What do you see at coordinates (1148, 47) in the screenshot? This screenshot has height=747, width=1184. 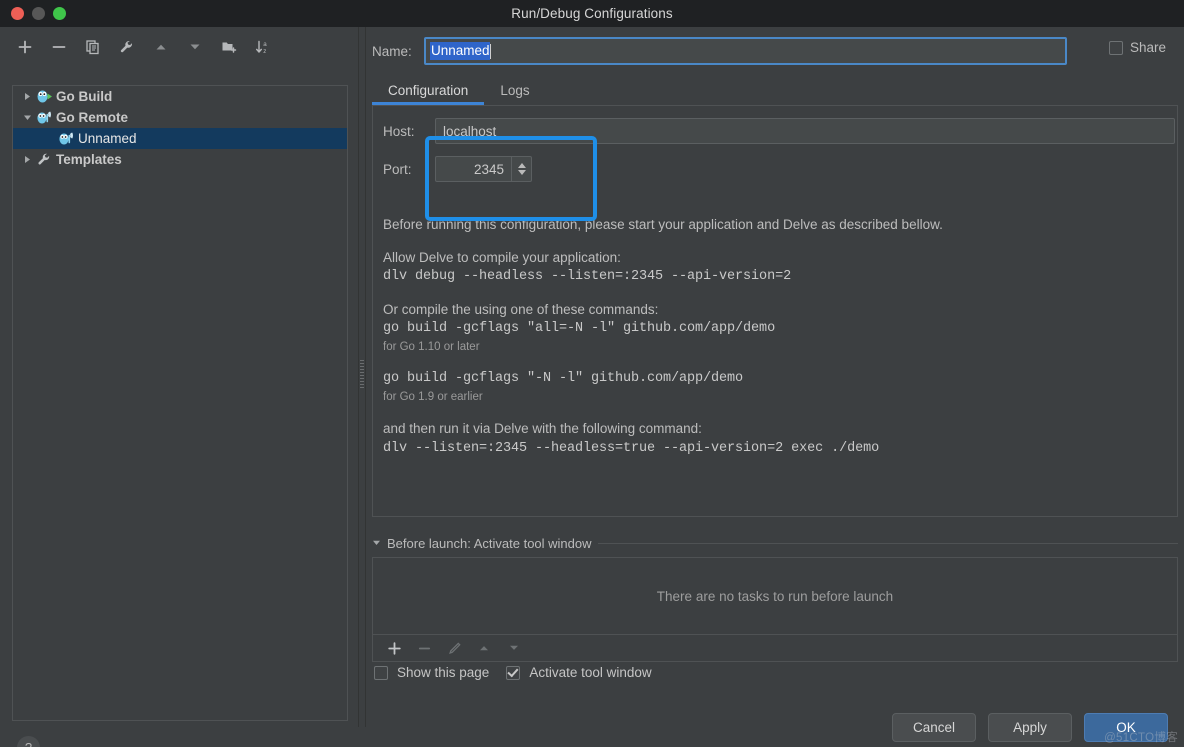 I see `share-label: Share` at bounding box center [1148, 47].